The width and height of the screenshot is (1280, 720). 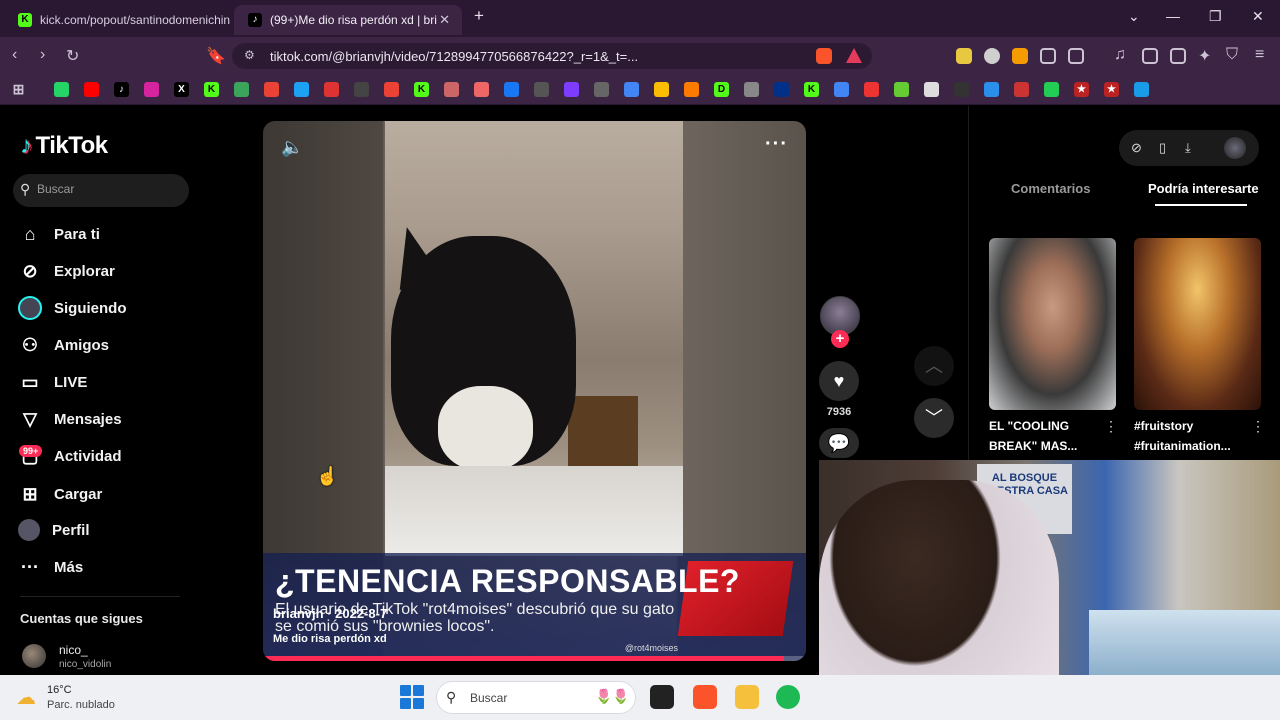 I want to click on avatar, so click(x=34, y=656).